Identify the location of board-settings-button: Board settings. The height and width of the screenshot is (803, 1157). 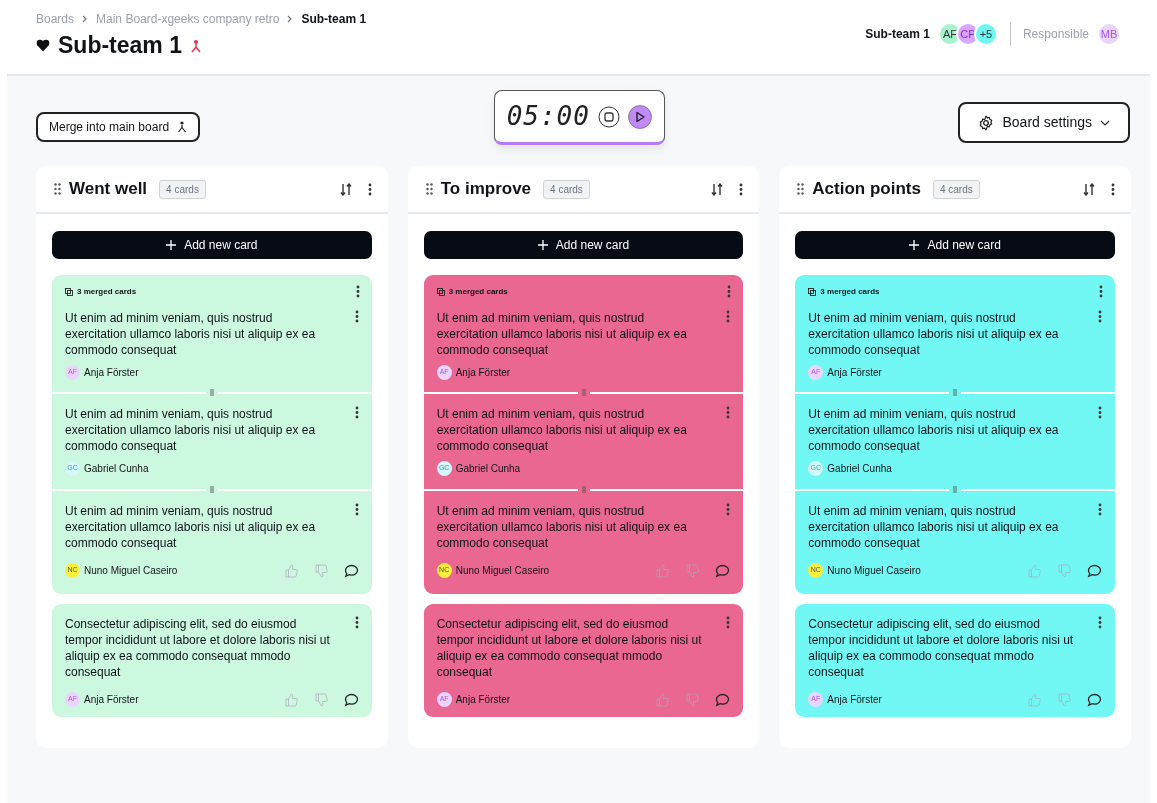
(1044, 122).